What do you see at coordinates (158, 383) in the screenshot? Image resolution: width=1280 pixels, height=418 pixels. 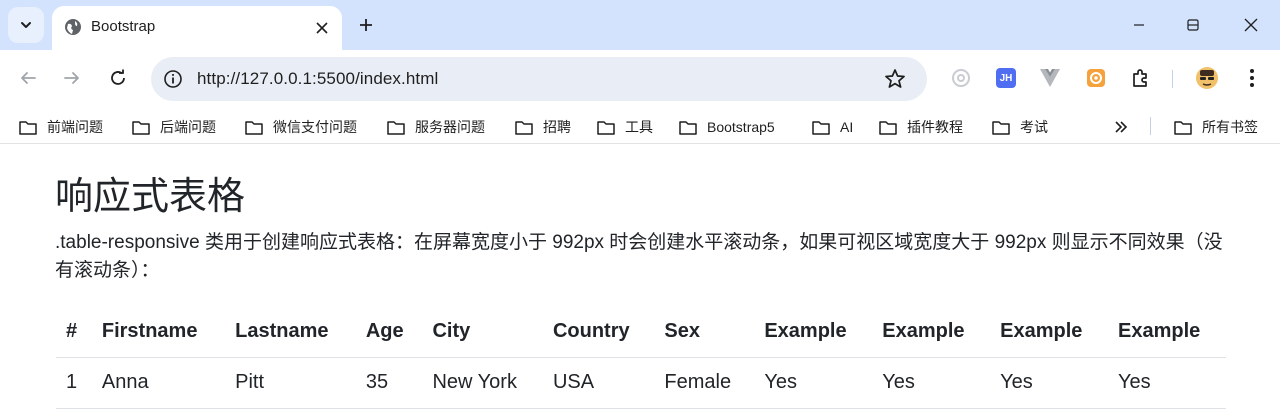 I see `table-cell: Anna` at bounding box center [158, 383].